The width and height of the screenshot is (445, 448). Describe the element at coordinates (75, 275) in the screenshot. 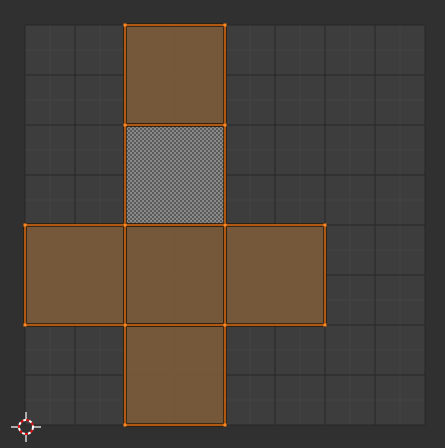

I see `uv-left-face` at that location.